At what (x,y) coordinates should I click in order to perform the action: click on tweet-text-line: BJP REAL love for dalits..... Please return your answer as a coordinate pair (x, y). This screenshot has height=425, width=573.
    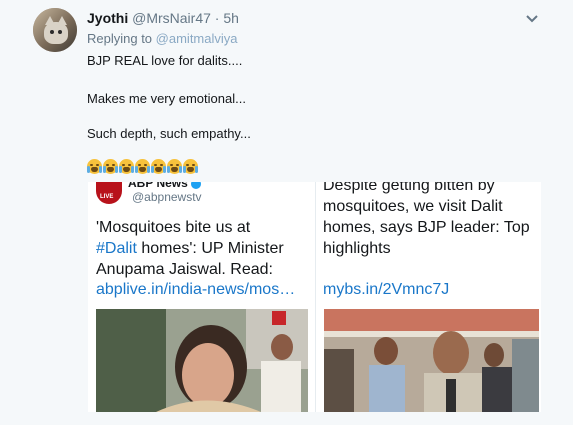
    Looking at the image, I should click on (165, 60).